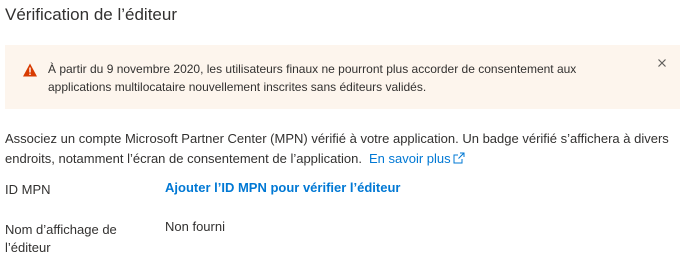 This screenshot has width=680, height=259. I want to click on close-icon, so click(662, 63).